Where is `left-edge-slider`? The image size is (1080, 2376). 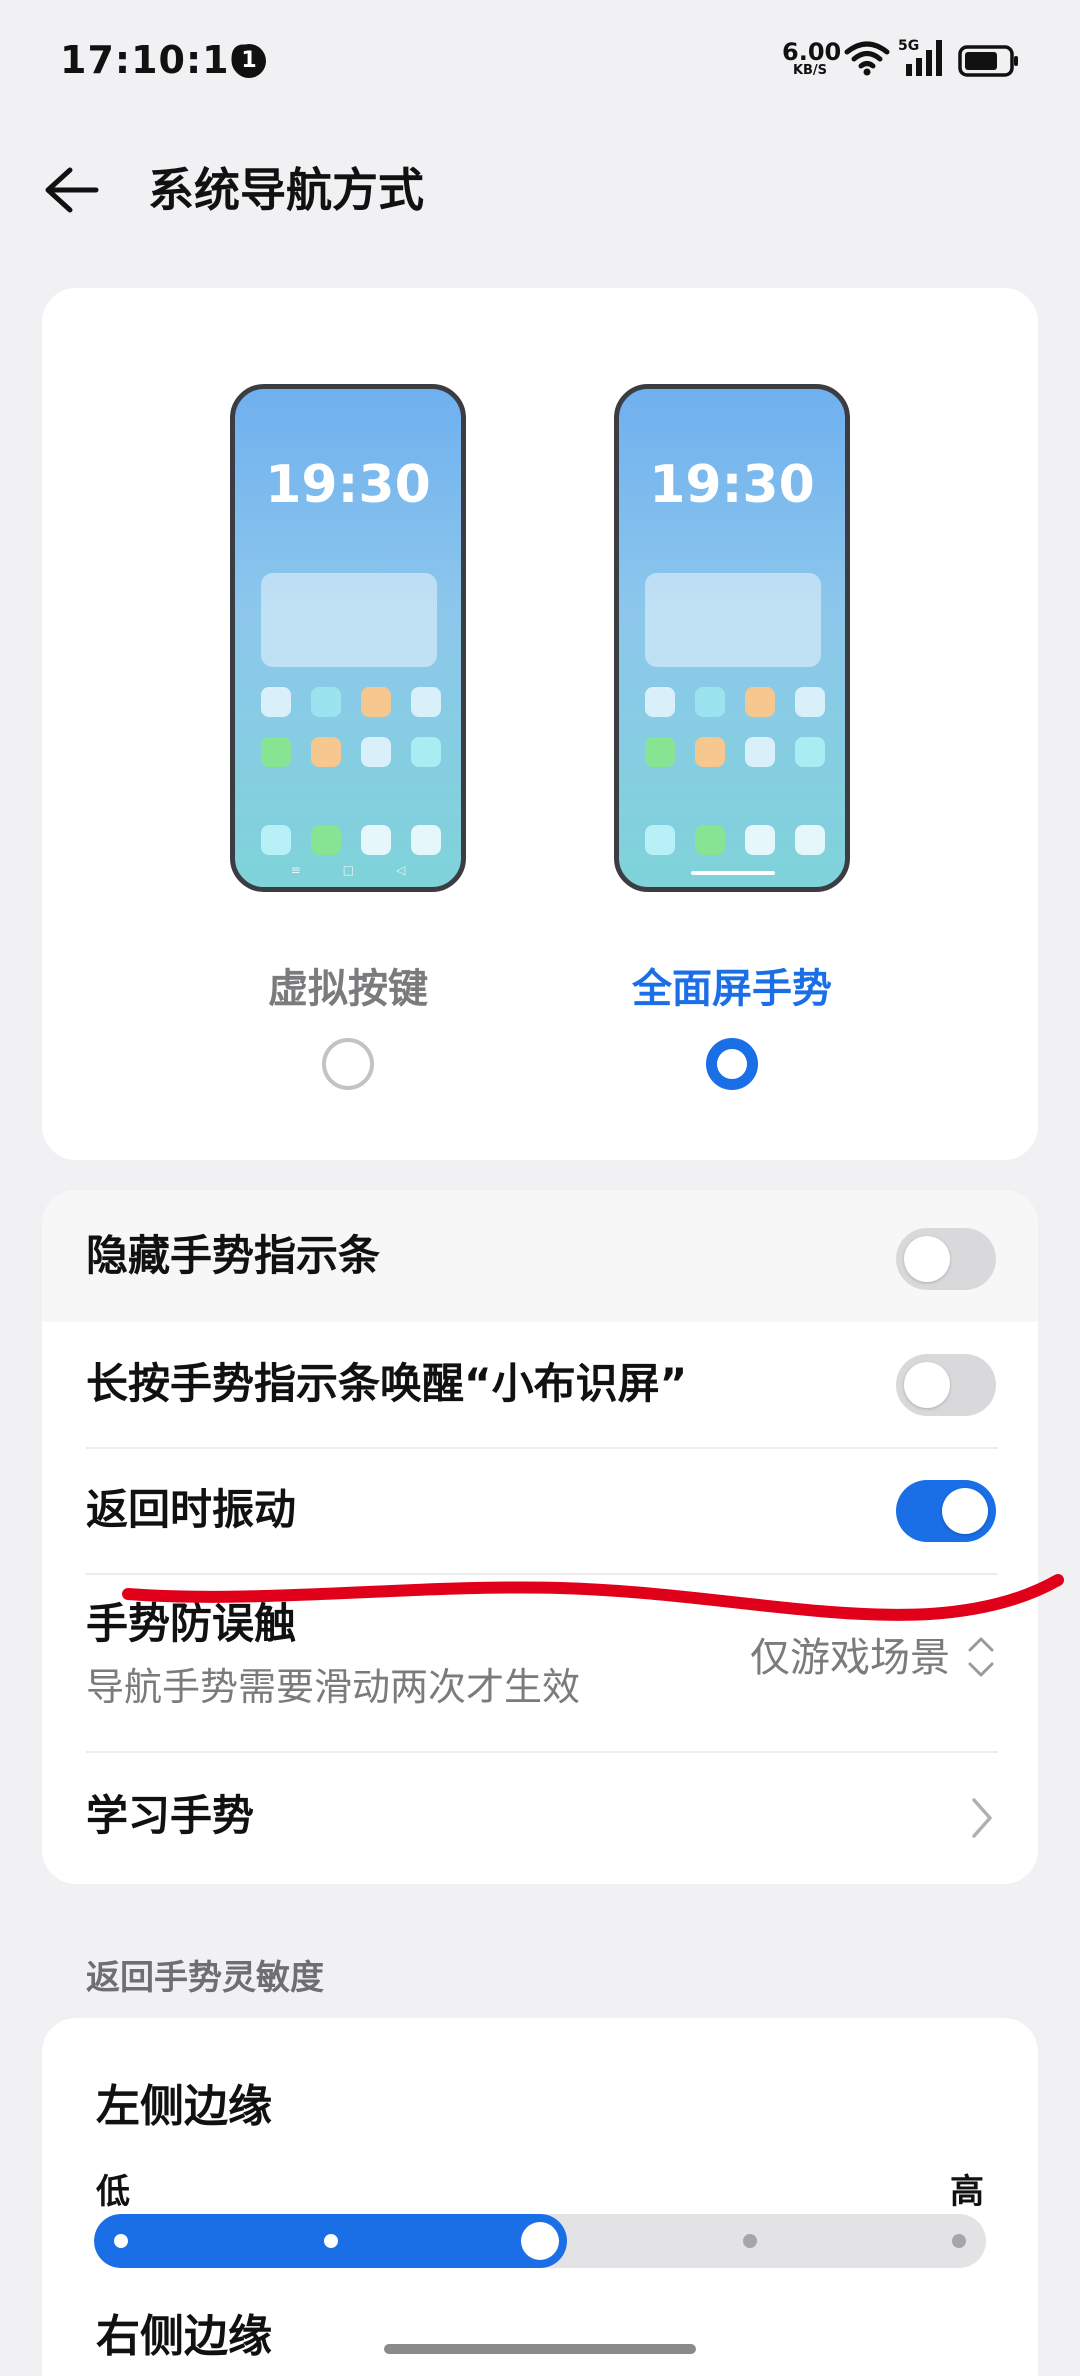 left-edge-slider is located at coordinates (540, 2241).